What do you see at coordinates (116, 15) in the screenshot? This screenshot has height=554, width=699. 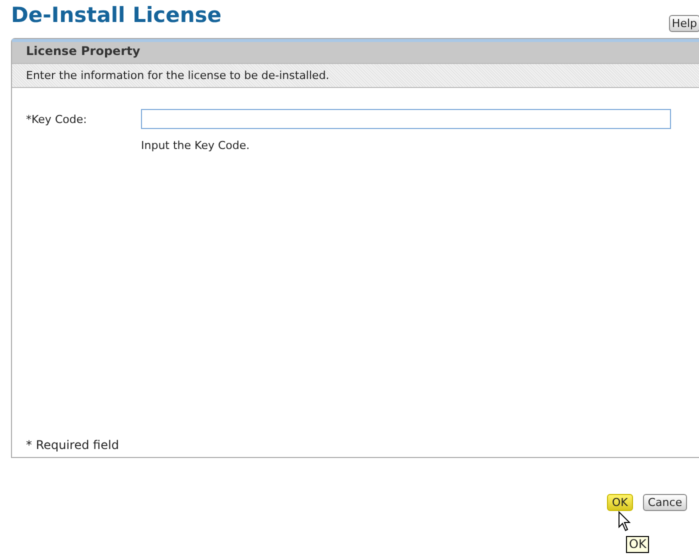 I see `page-title: De-Install License` at bounding box center [116, 15].